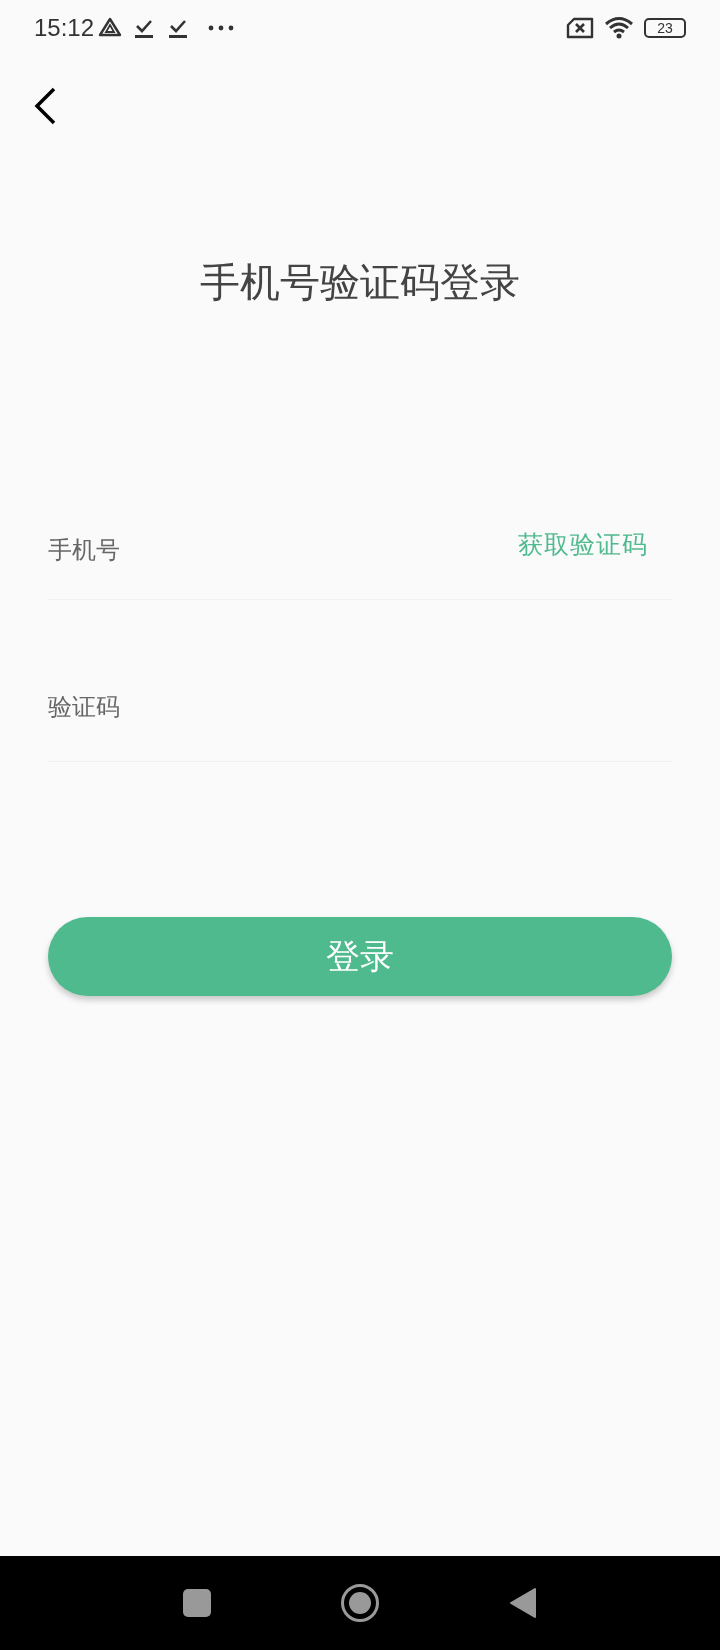 The width and height of the screenshot is (720, 1650). What do you see at coordinates (197, 1603) in the screenshot?
I see `recents-button` at bounding box center [197, 1603].